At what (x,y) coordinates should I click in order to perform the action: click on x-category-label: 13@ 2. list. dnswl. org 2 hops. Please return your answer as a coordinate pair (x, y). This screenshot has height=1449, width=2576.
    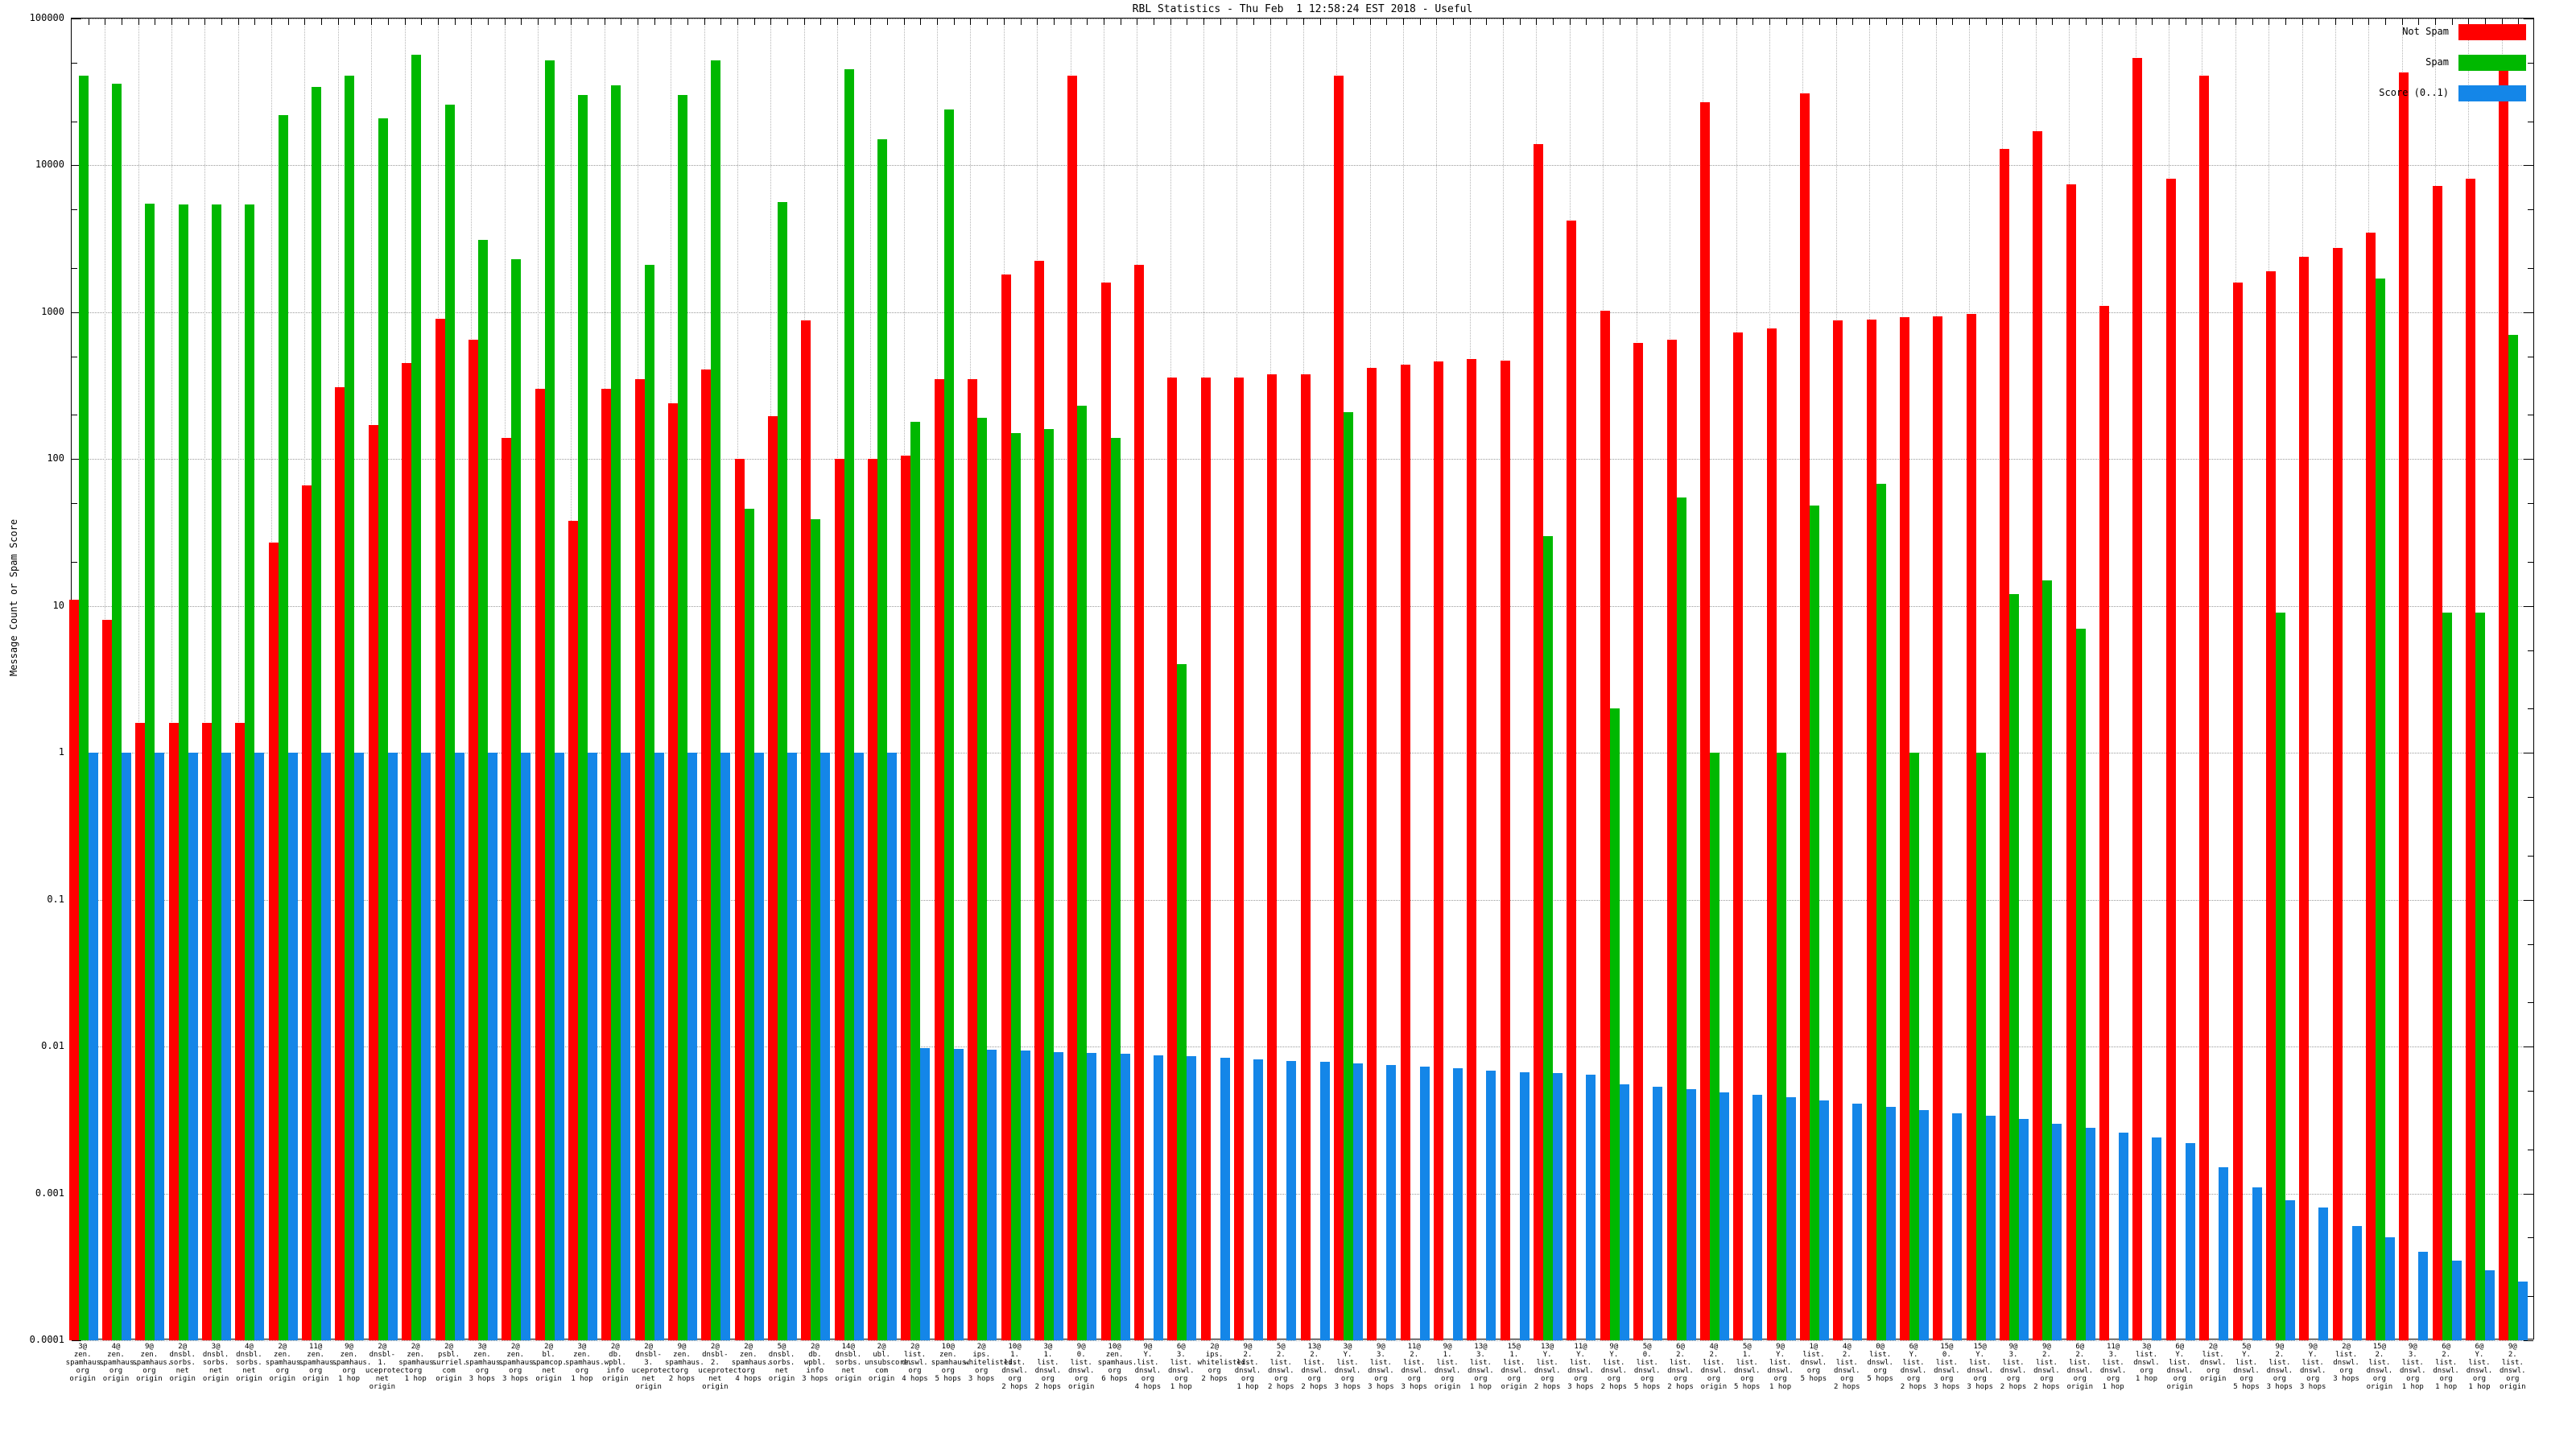
    Looking at the image, I should click on (1314, 1367).